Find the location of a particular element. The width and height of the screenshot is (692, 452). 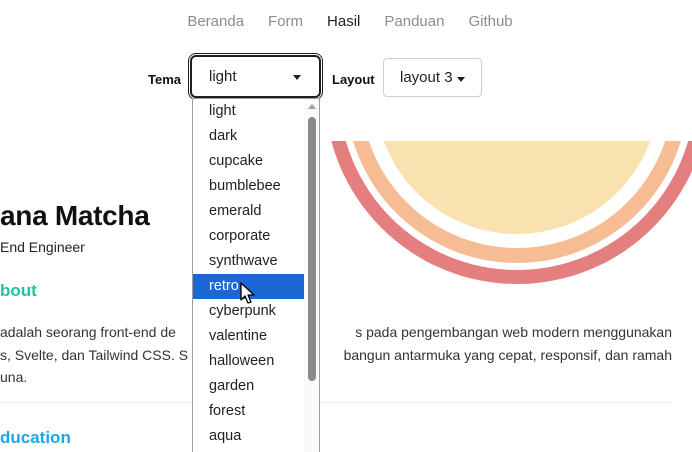

dropdown-scrollbar is located at coordinates (311, 275).